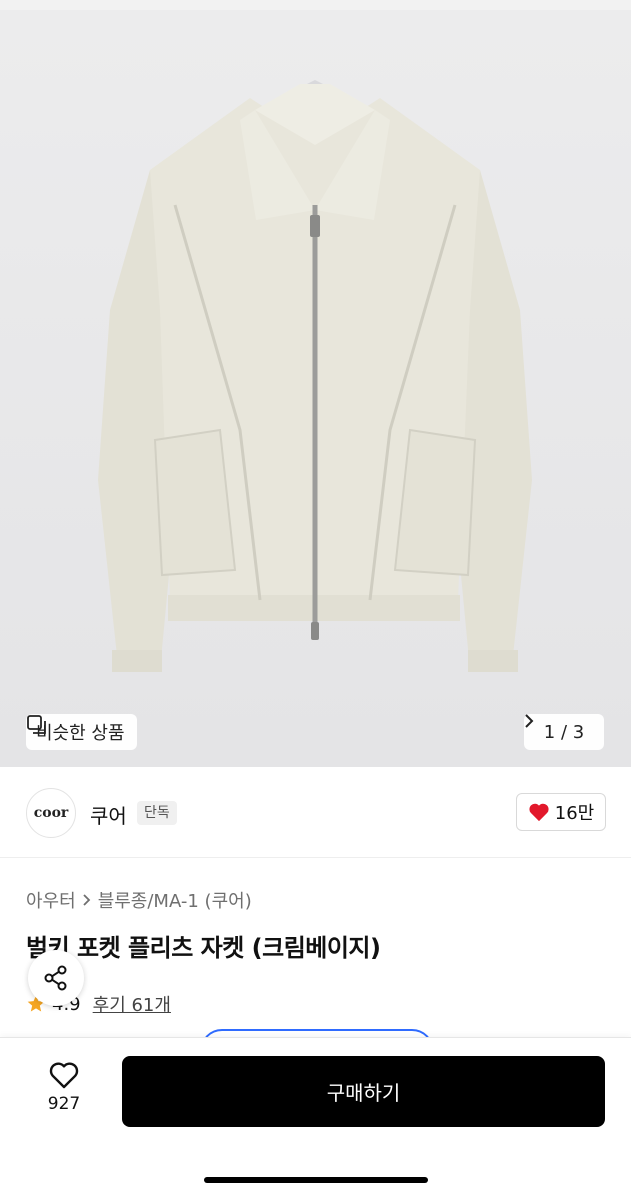  What do you see at coordinates (539, 812) in the screenshot?
I see `heart-icon` at bounding box center [539, 812].